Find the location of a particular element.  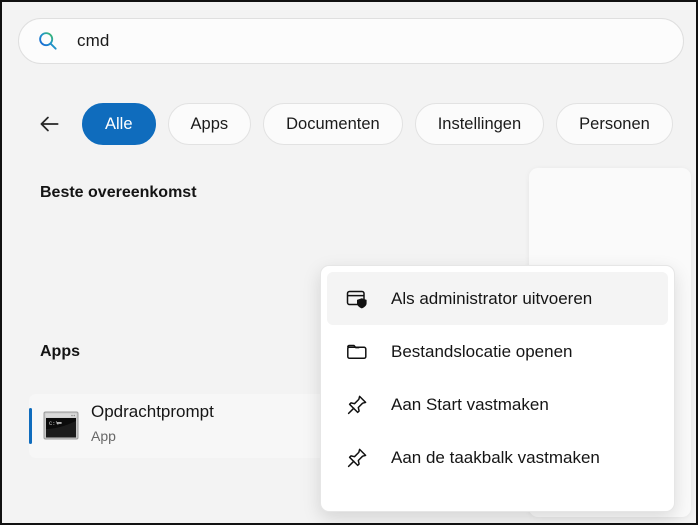

menu-item-open-file-location: Bestandslocatie openen is located at coordinates (497, 351).